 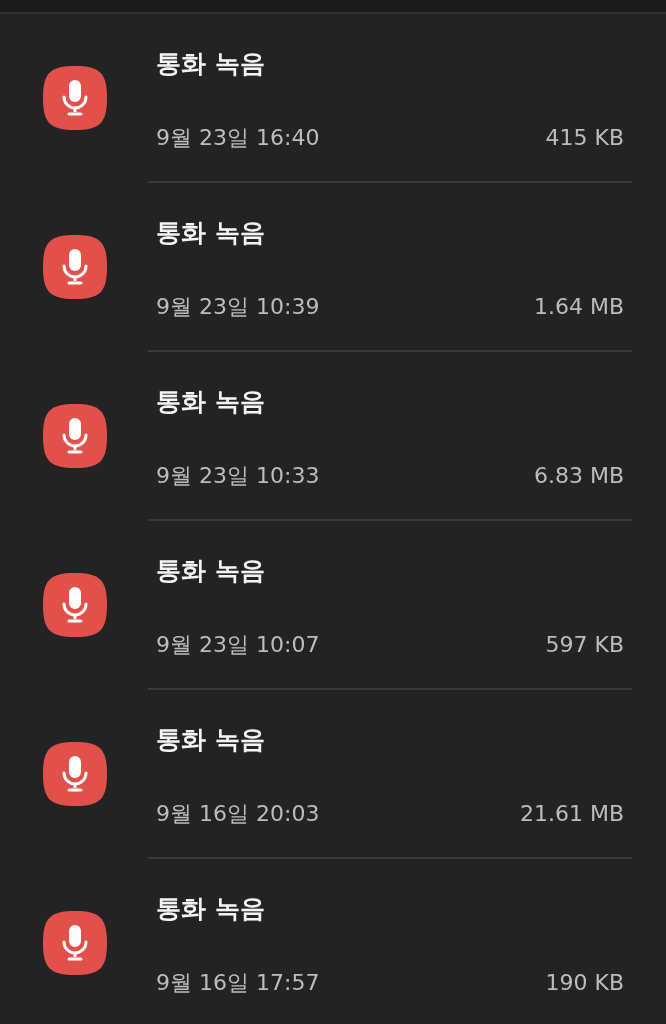 What do you see at coordinates (238, 476) in the screenshot?
I see `recording-date: 9월 23일 10:33` at bounding box center [238, 476].